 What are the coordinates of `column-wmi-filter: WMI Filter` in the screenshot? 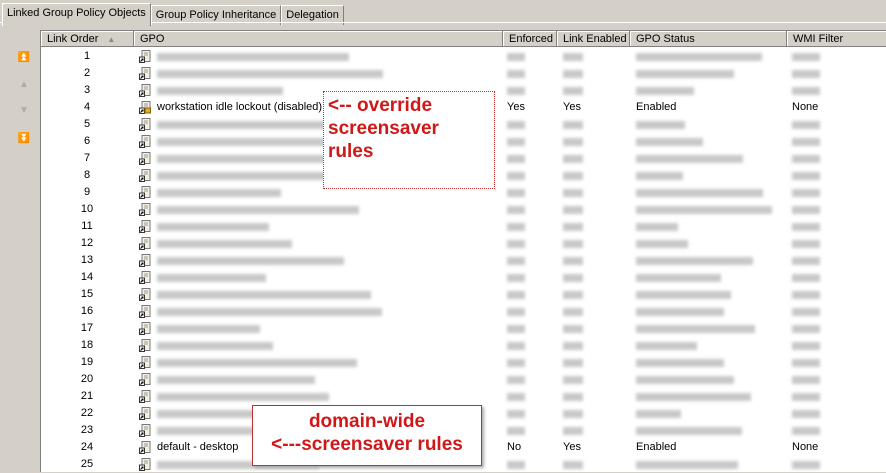 It's located at (836, 39).